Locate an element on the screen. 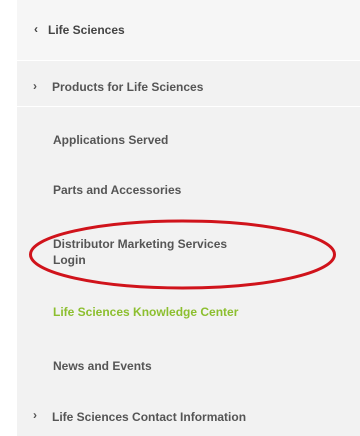 This screenshot has height=436, width=360. nav-item-label: Life Sciences Knowledge Center is located at coordinates (146, 312).